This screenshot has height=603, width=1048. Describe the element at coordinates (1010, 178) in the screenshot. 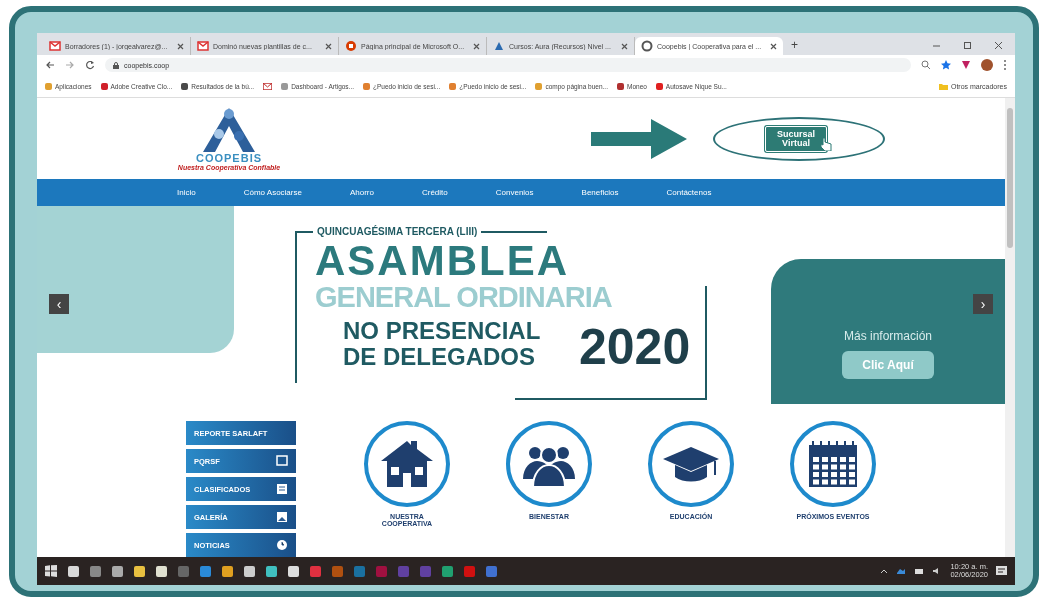

I see `scrollbar-thumb` at that location.